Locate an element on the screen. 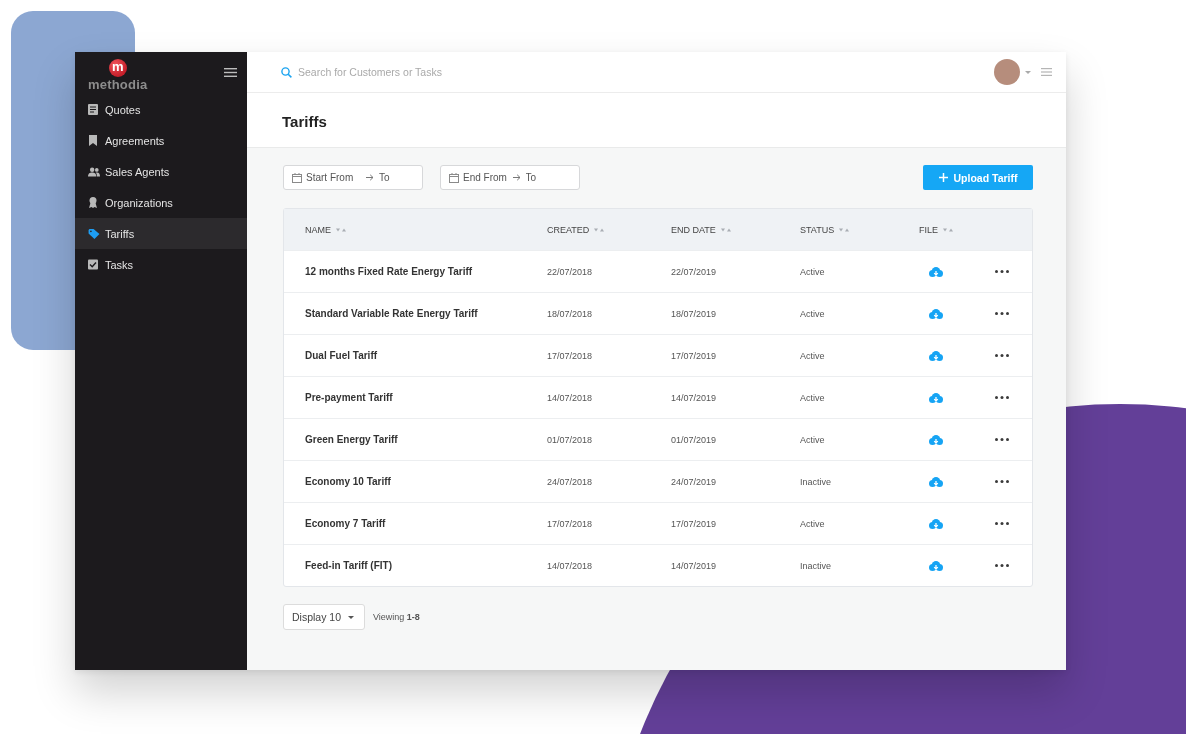 The height and width of the screenshot is (734, 1186). plus-icon is located at coordinates (943, 177).